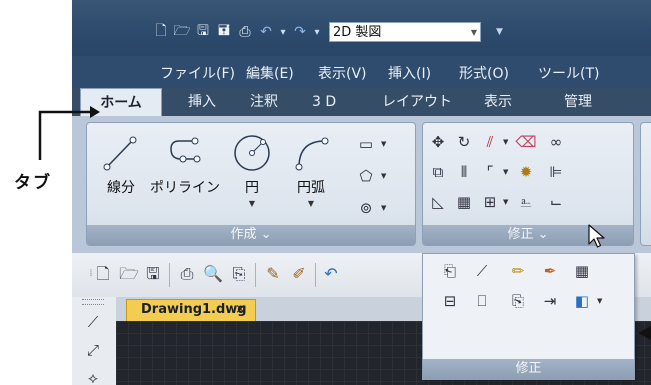  I want to click on edit-spline-icon: ✒, so click(550, 271).